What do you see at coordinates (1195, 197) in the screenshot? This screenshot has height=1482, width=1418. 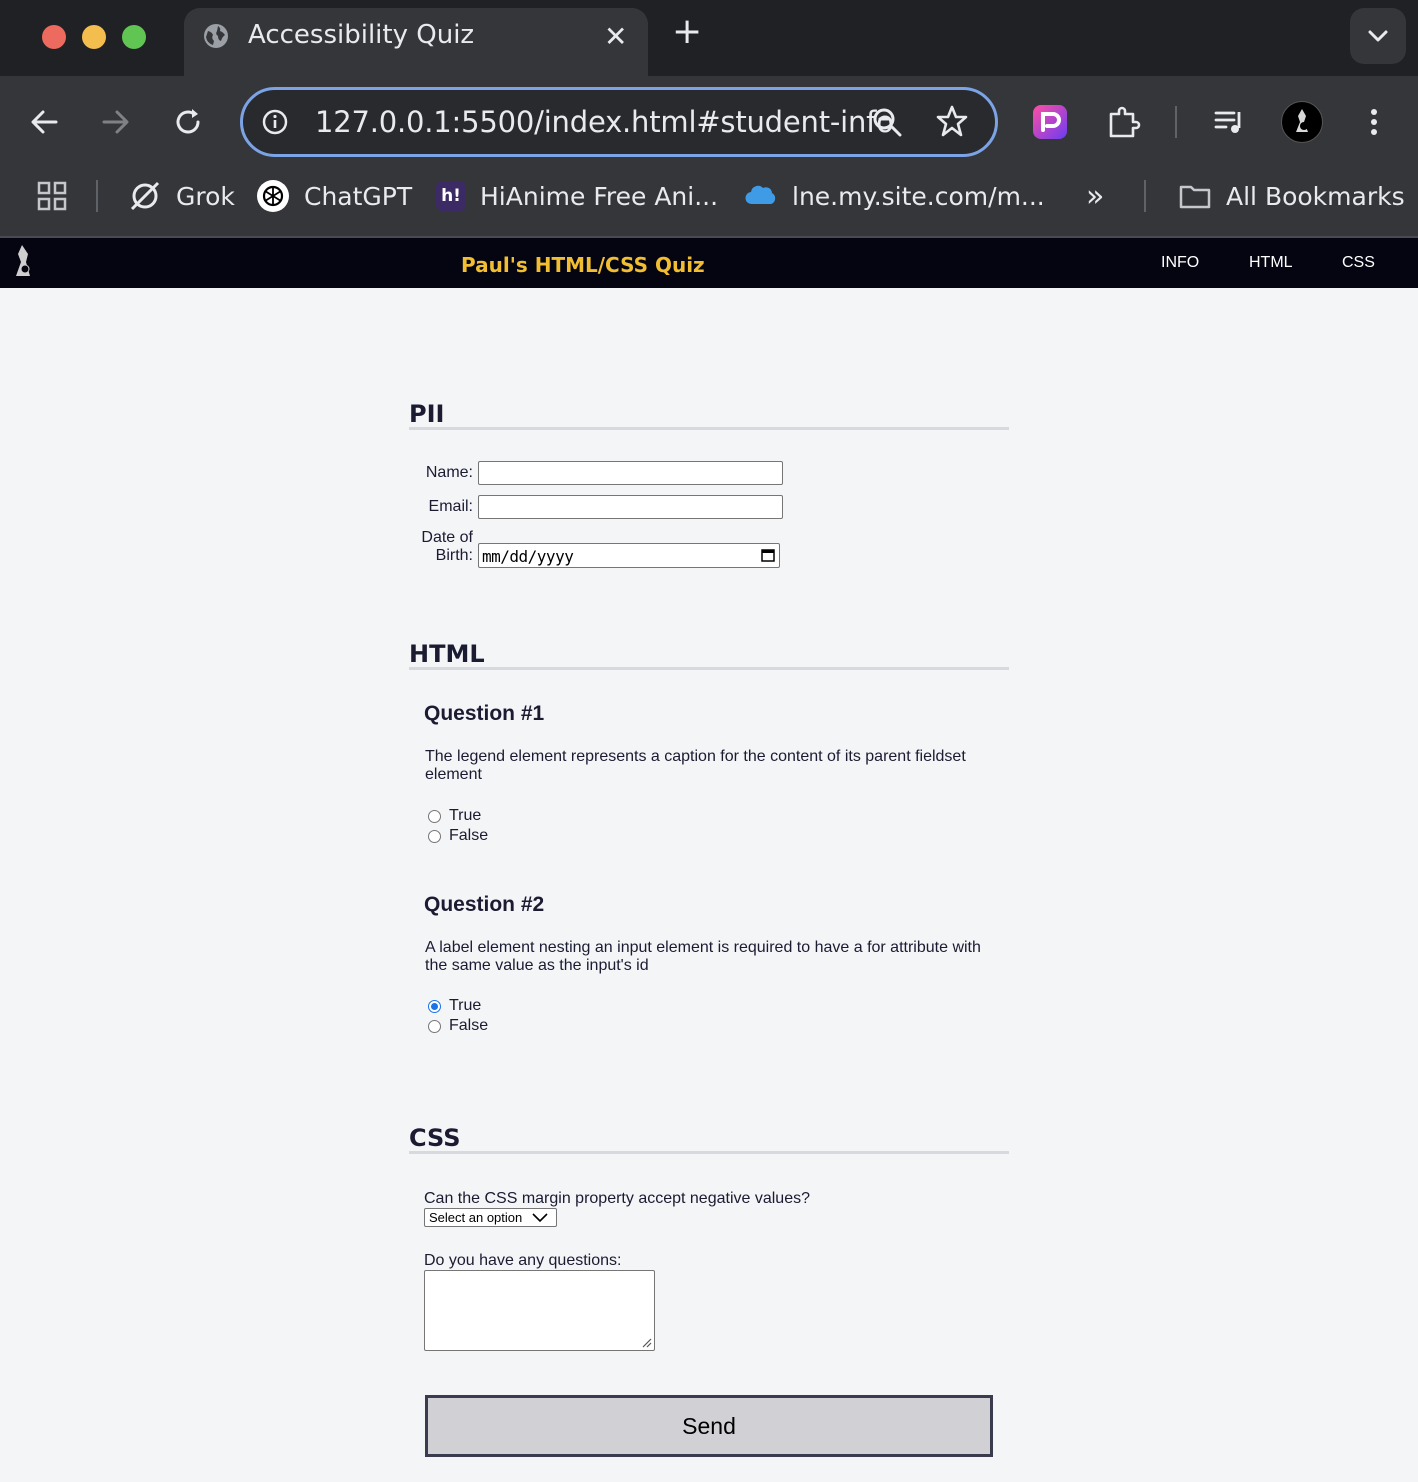 I see `folder-icon` at bounding box center [1195, 197].